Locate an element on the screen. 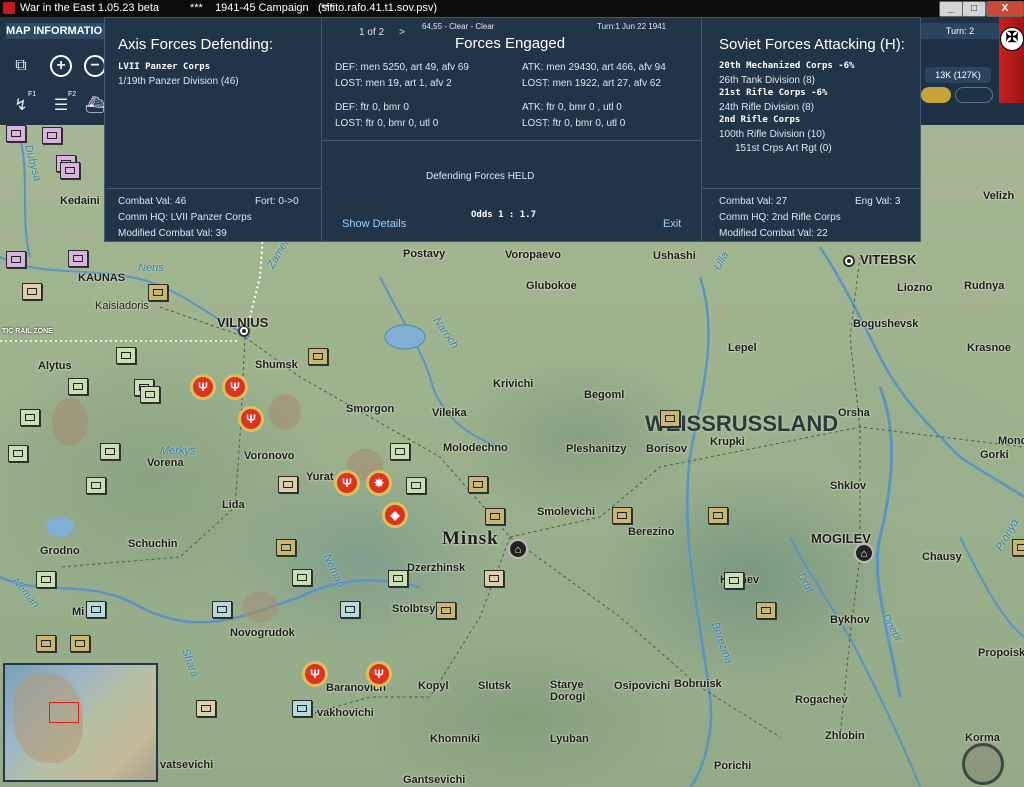 This screenshot has height=787, width=1024. axis-title: Axis Forces Defending: is located at coordinates (196, 44).